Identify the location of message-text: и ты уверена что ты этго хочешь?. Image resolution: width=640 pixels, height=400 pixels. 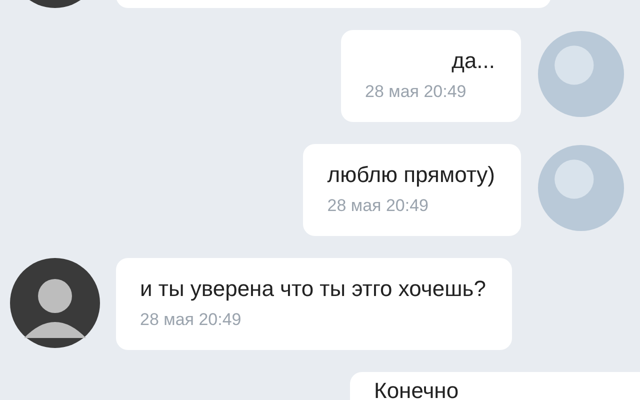
(313, 289).